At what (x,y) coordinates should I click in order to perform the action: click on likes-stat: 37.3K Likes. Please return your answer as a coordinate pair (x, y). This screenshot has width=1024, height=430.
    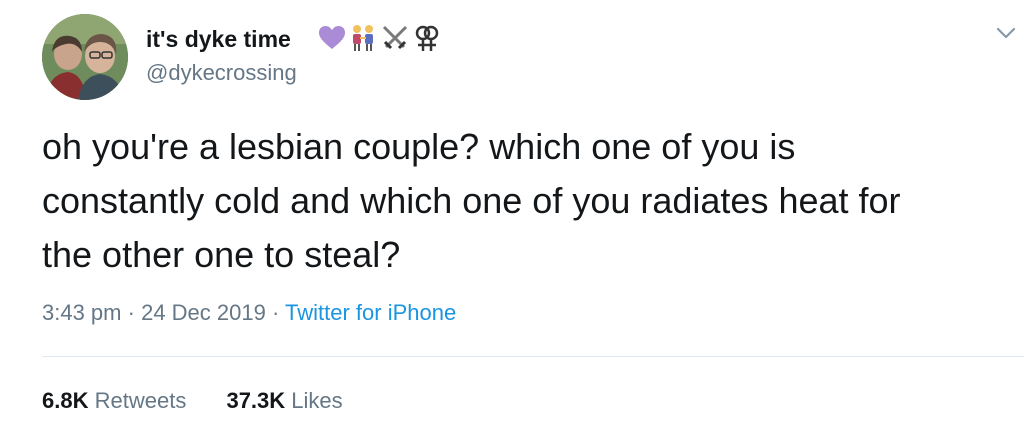
    Looking at the image, I should click on (284, 401).